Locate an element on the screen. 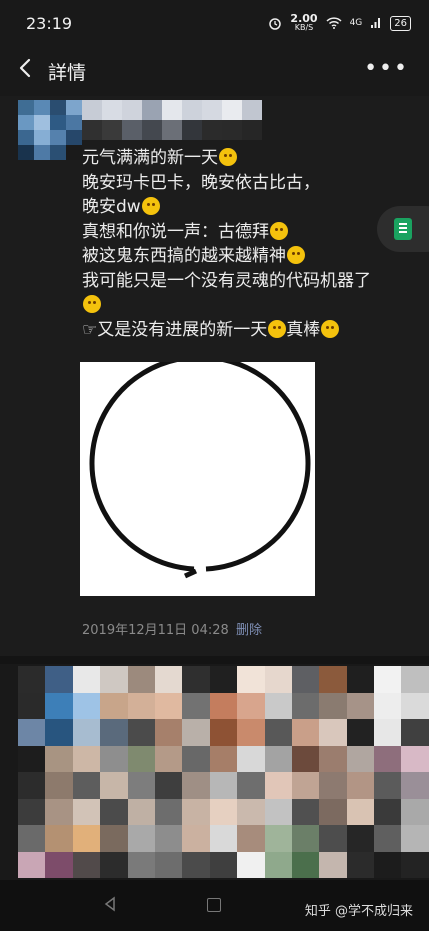  header: 詳情 ••• is located at coordinates (214, 72).